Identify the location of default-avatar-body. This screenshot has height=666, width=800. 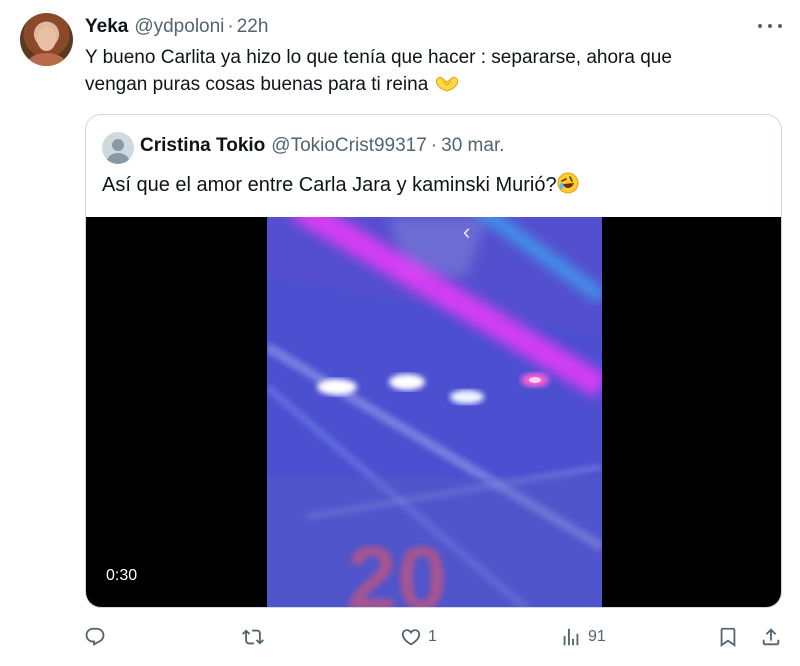
(118, 158).